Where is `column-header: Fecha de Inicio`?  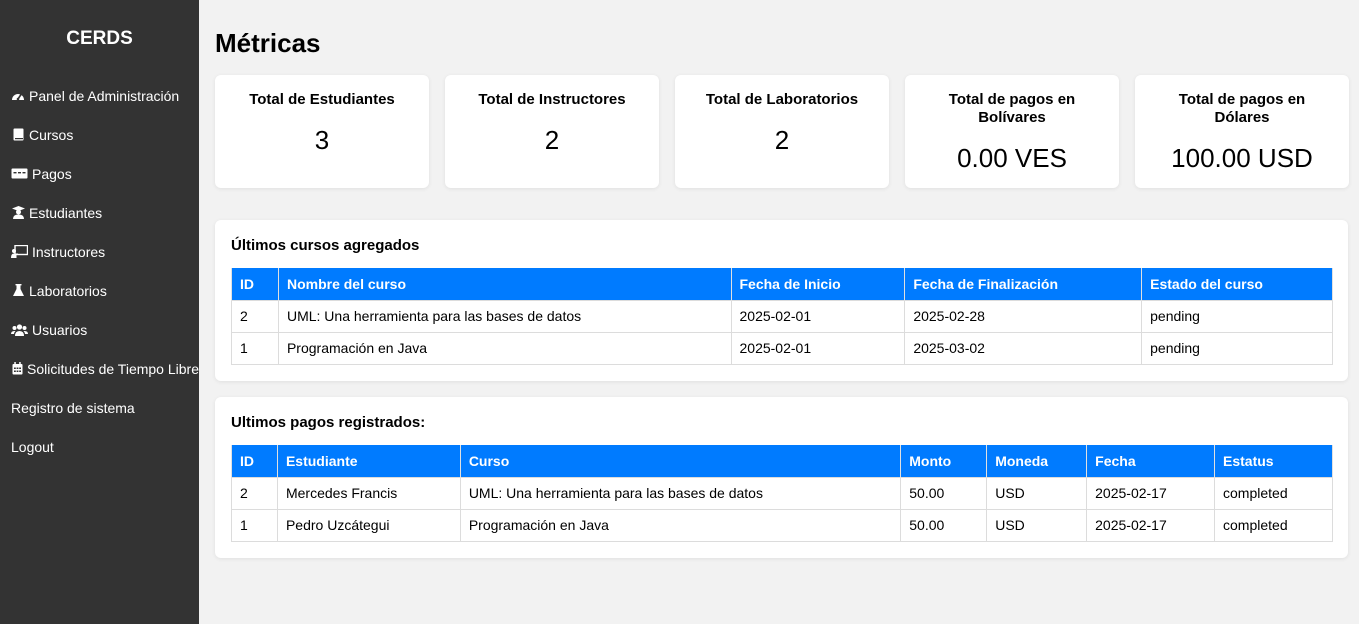 column-header: Fecha de Inicio is located at coordinates (818, 284).